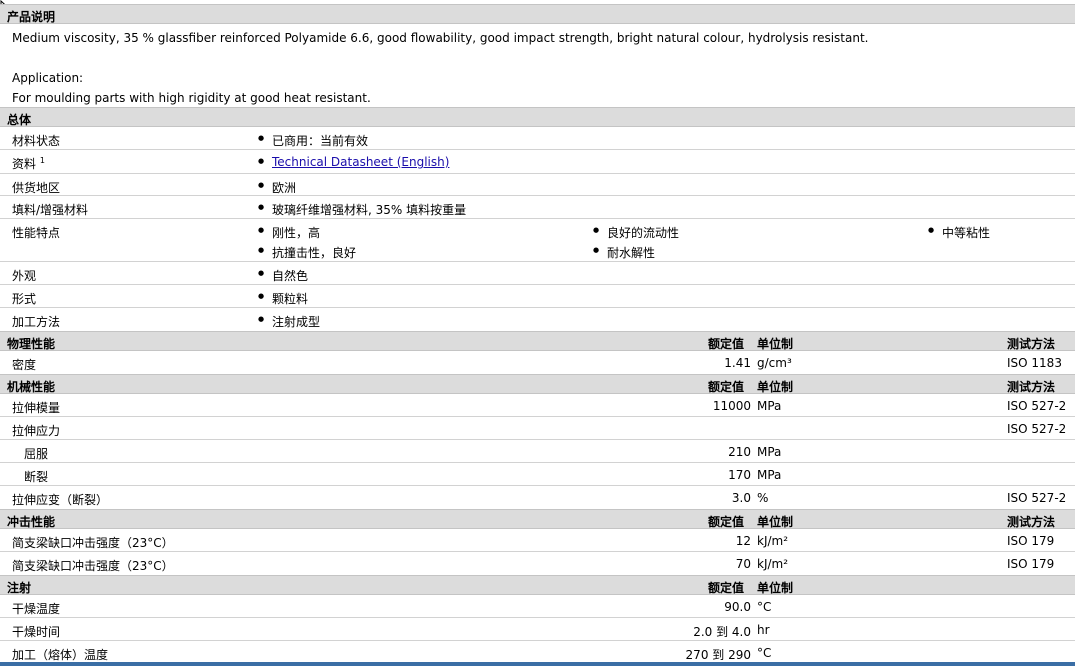  What do you see at coordinates (537, 497) in the screenshot?
I see `table-row: 拉伸应变（断裂） 3.0 % ISO 527-2` at bounding box center [537, 497].